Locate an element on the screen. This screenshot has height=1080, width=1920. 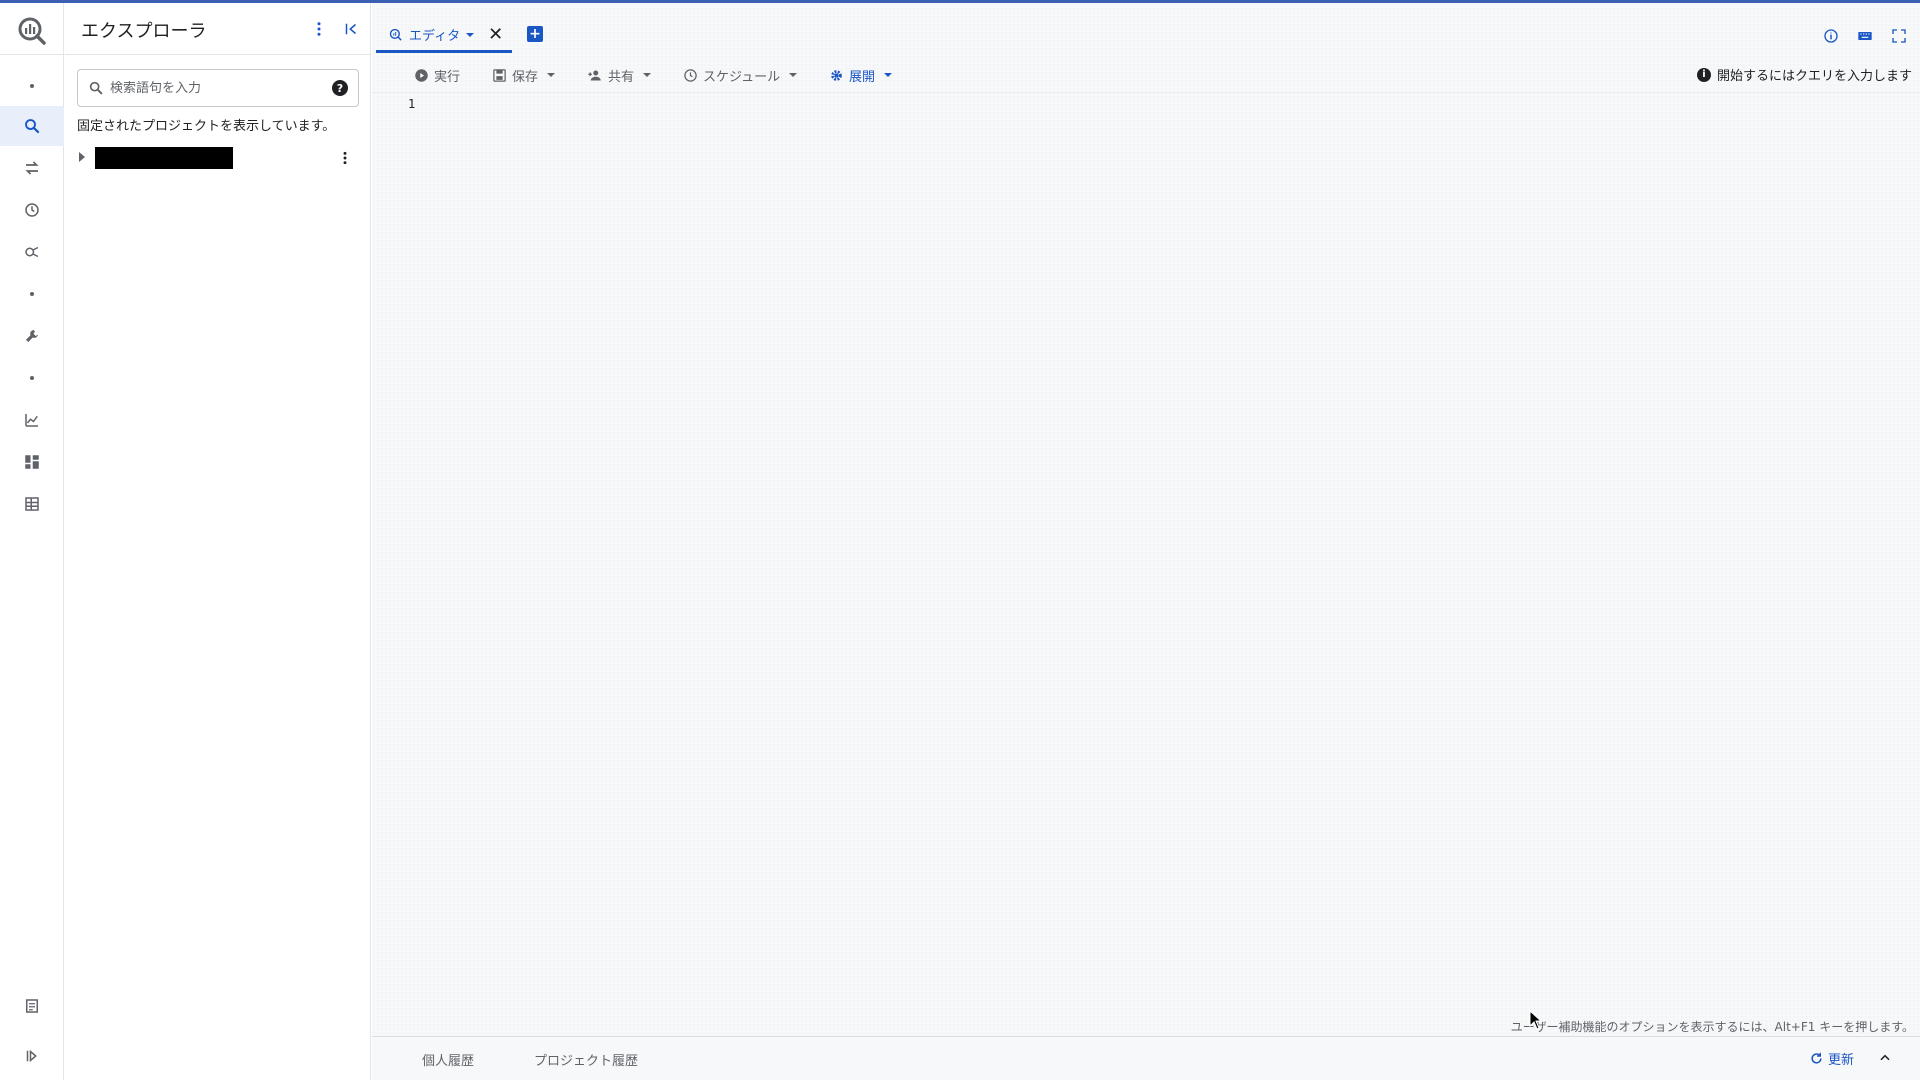
wrench-icon is located at coordinates (32, 336).